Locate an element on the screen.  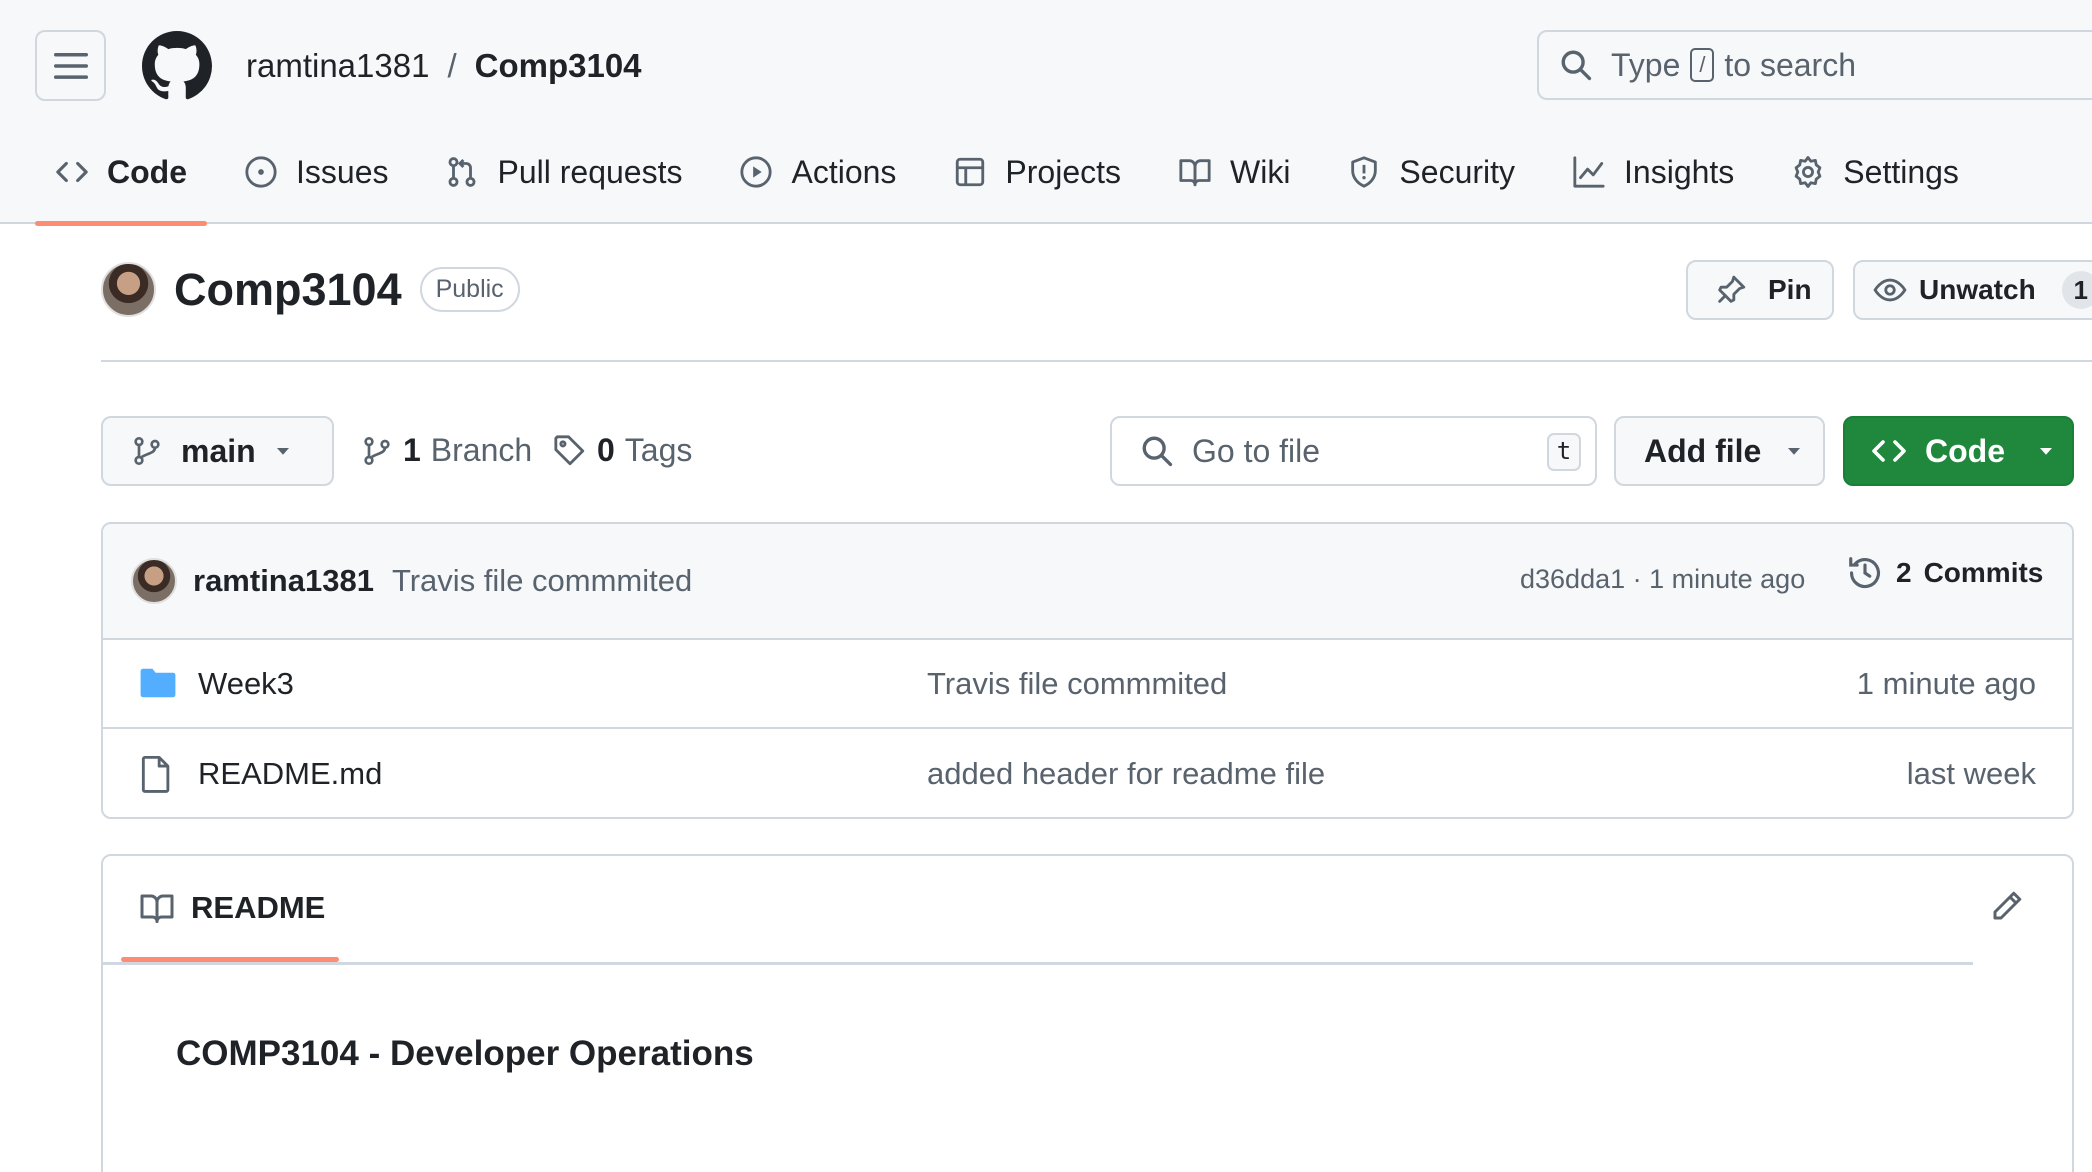
owner-avatar is located at coordinates (128, 289).